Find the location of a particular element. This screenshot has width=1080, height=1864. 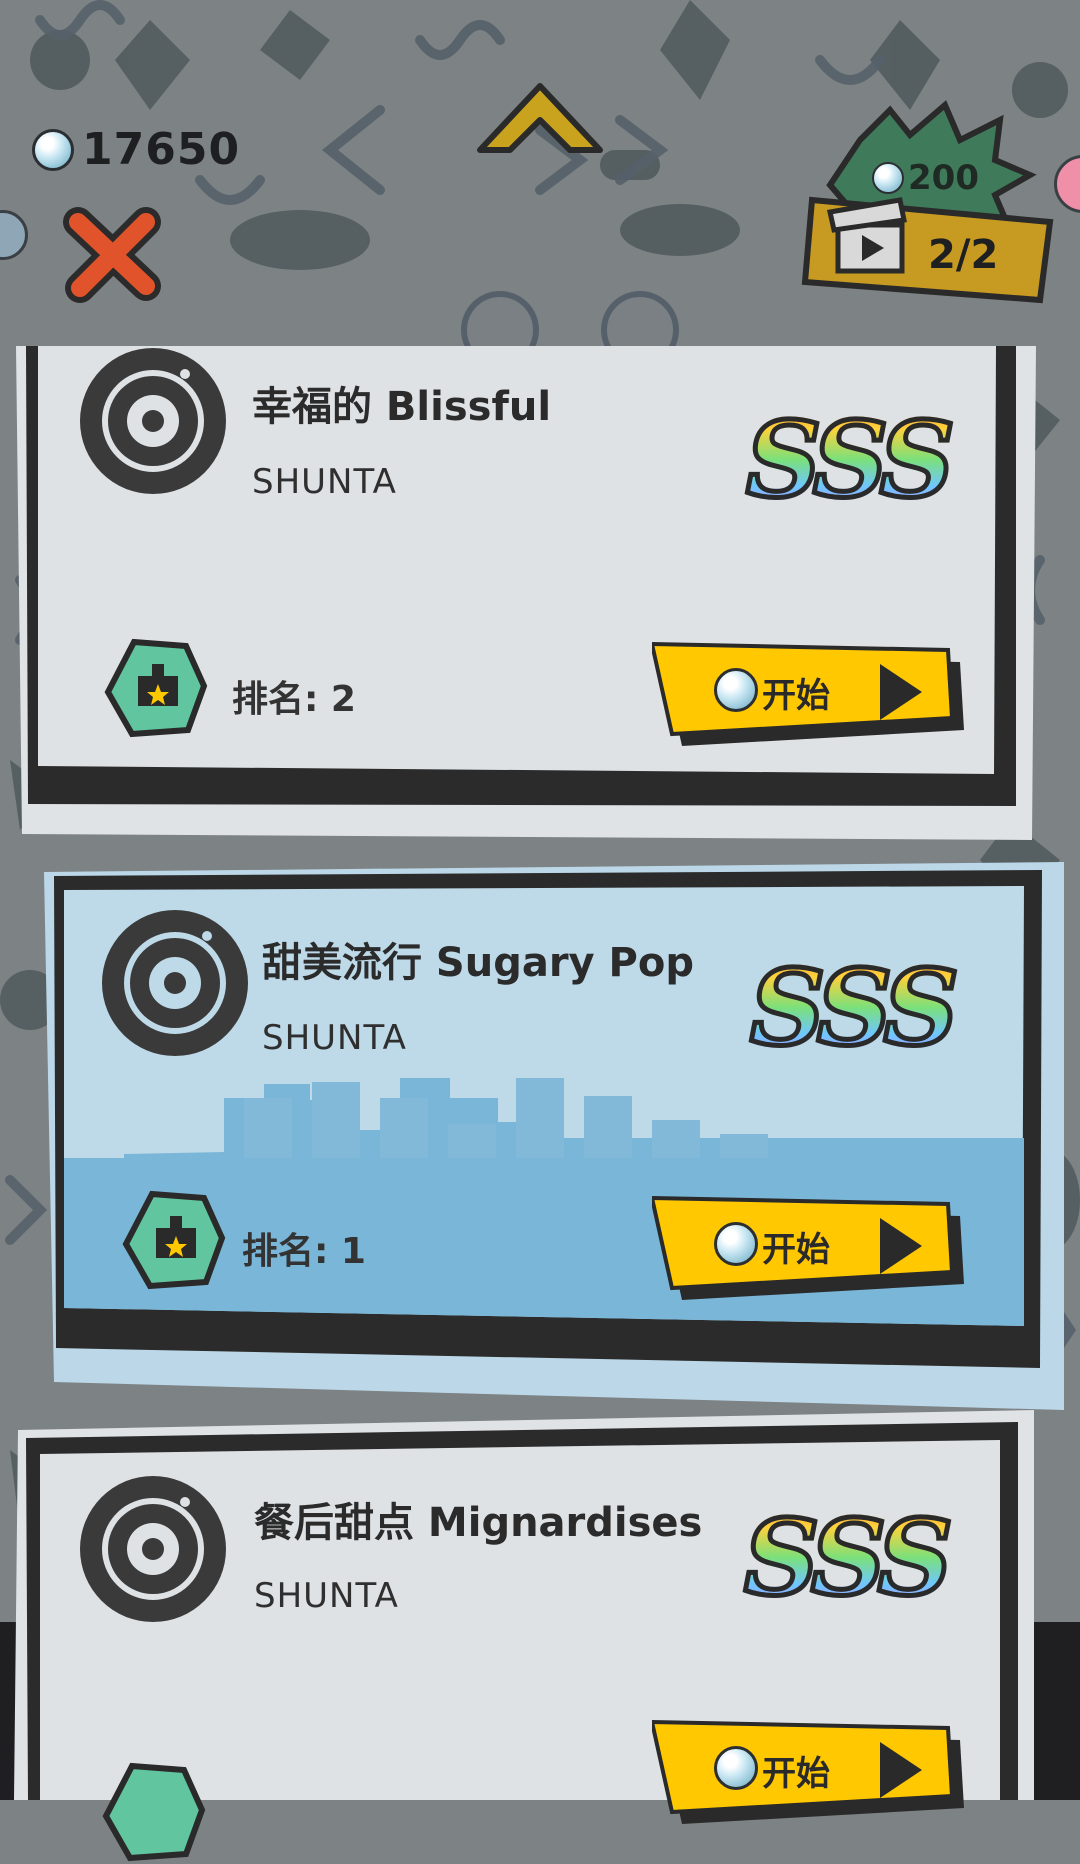

song-title: 幸福的 Blissful is located at coordinates (402, 407).